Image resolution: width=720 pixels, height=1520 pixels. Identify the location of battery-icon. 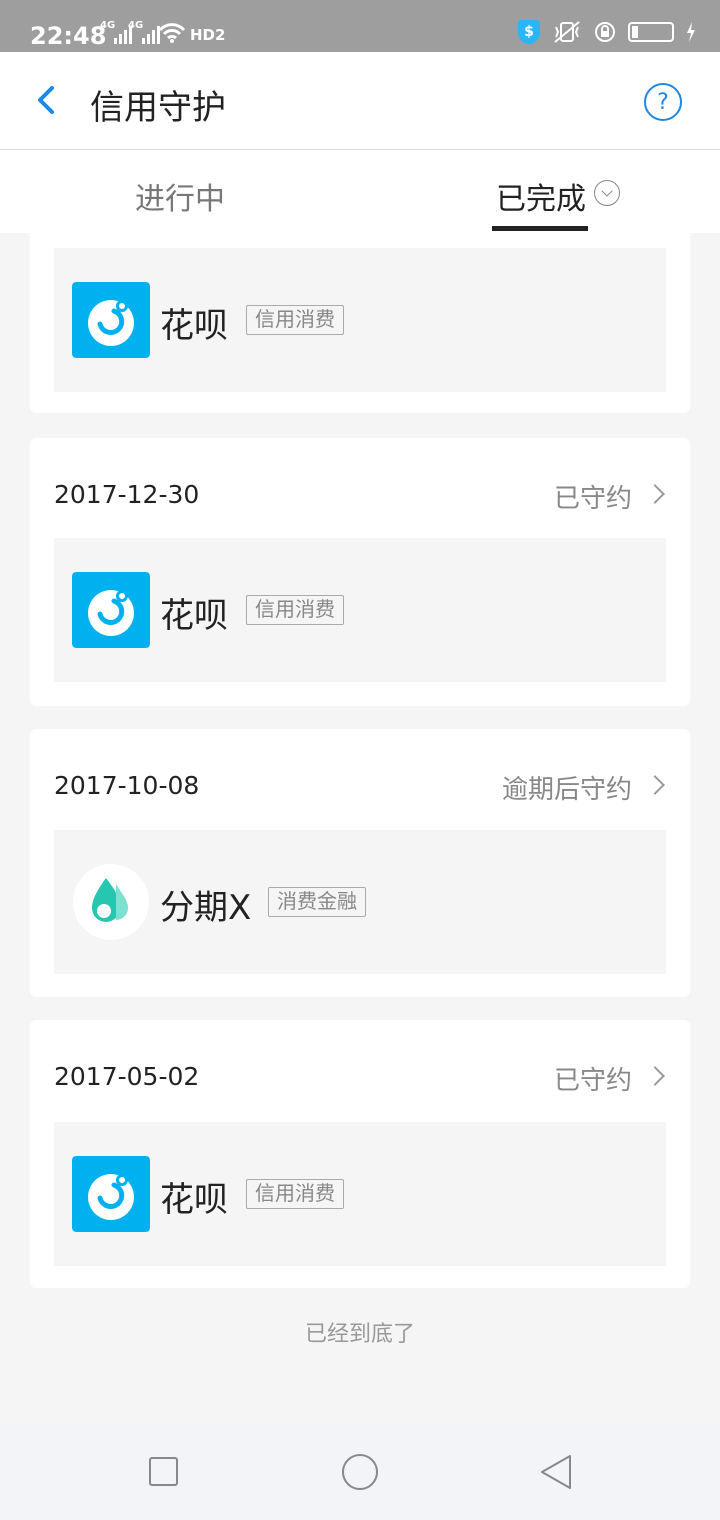
(651, 32).